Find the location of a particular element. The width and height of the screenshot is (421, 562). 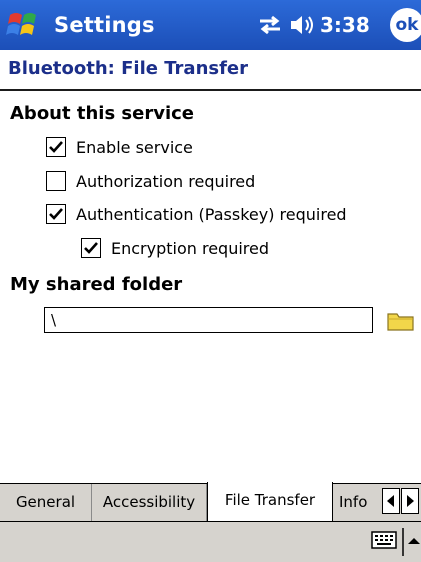

page-title: Bluetooth: File Transfer is located at coordinates (128, 68).